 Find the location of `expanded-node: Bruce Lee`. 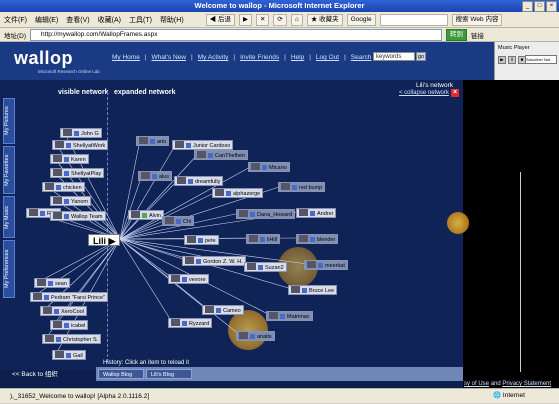

expanded-node: Bruce Lee is located at coordinates (313, 290).